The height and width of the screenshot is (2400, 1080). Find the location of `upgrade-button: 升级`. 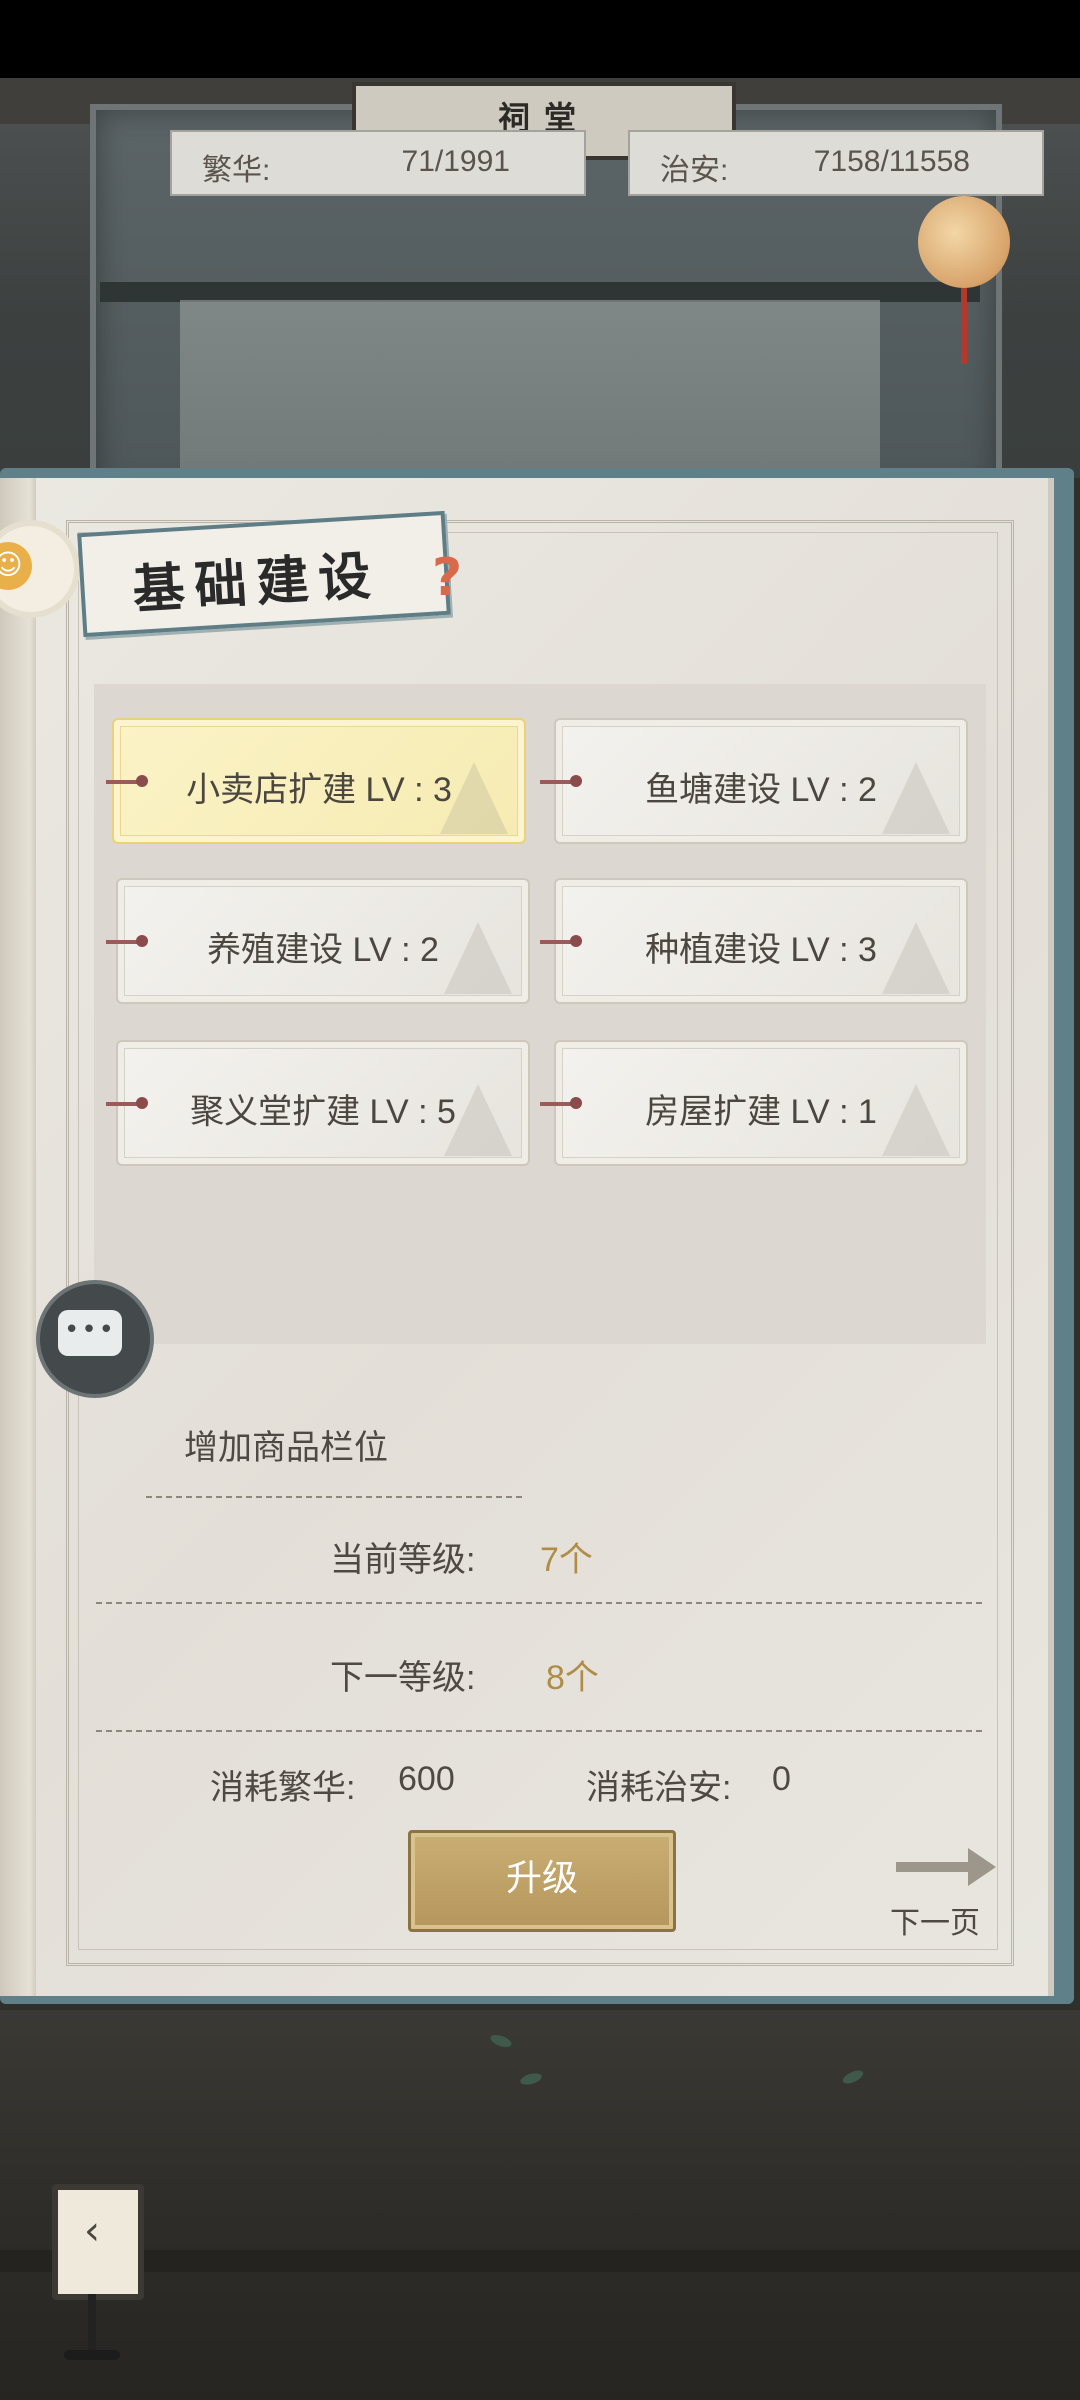

upgrade-button: 升级 is located at coordinates (542, 1881).